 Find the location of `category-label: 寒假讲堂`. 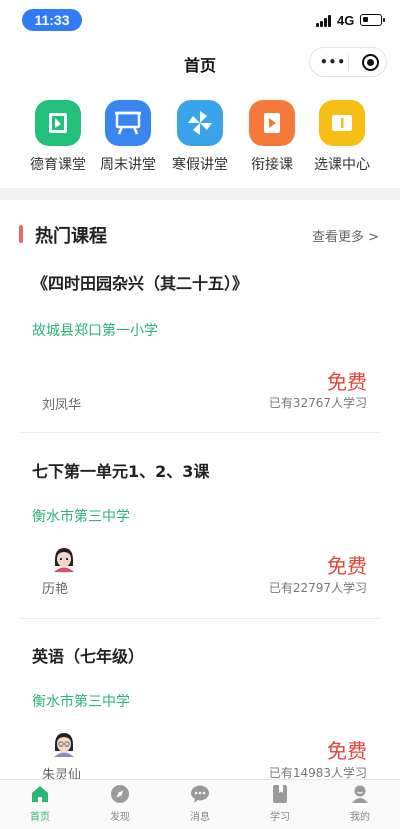

category-label: 寒假讲堂 is located at coordinates (200, 165).